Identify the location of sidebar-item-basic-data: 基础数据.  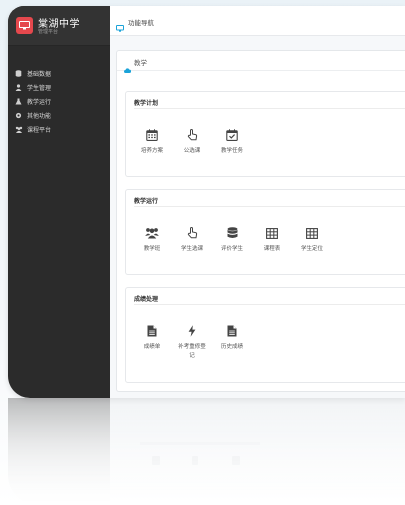
(59, 73).